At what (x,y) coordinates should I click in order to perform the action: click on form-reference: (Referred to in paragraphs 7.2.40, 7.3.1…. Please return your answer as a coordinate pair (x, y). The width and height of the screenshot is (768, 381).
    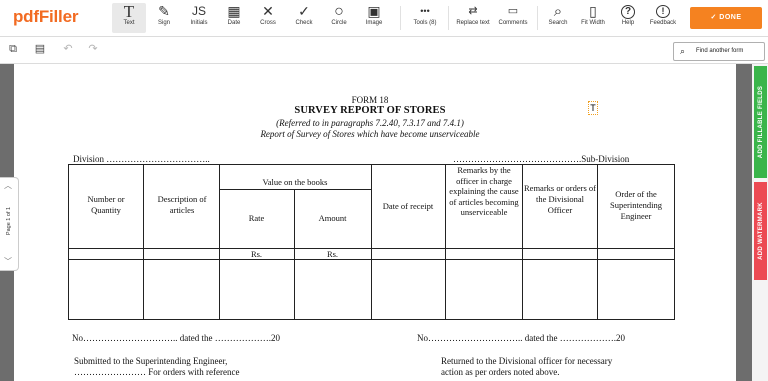
    Looking at the image, I should click on (370, 123).